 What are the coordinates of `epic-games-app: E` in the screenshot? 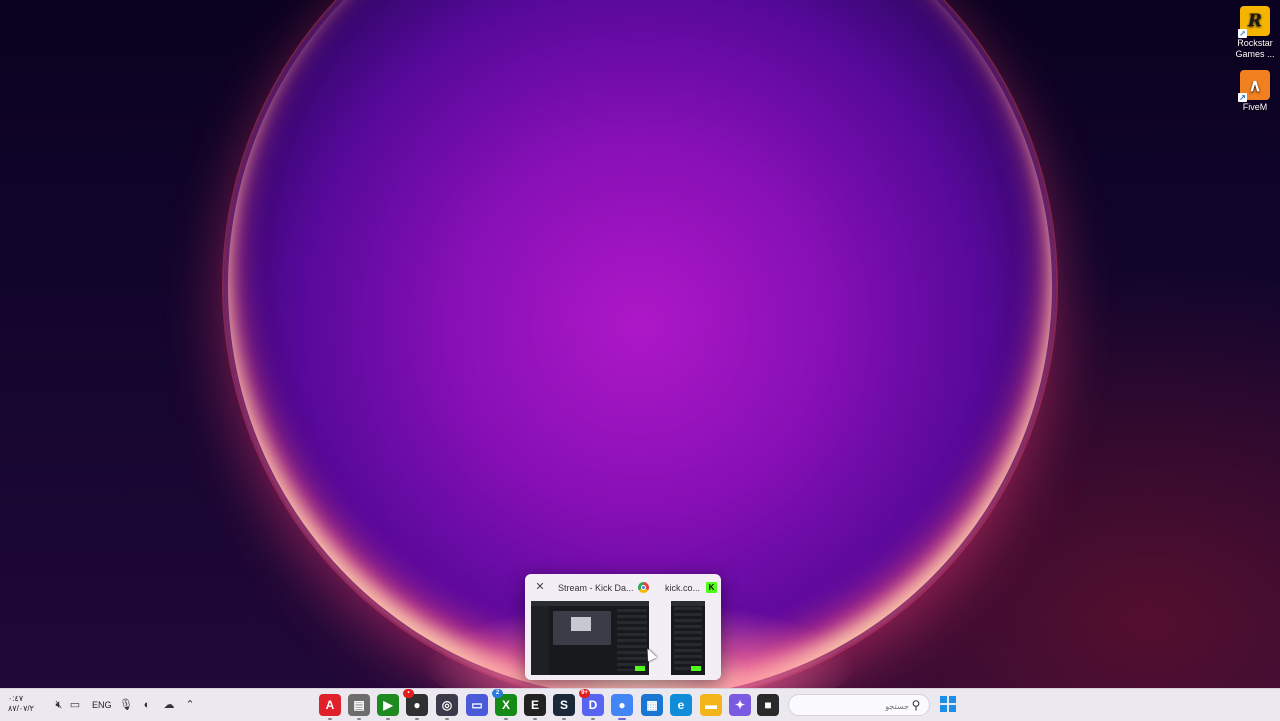 It's located at (535, 707).